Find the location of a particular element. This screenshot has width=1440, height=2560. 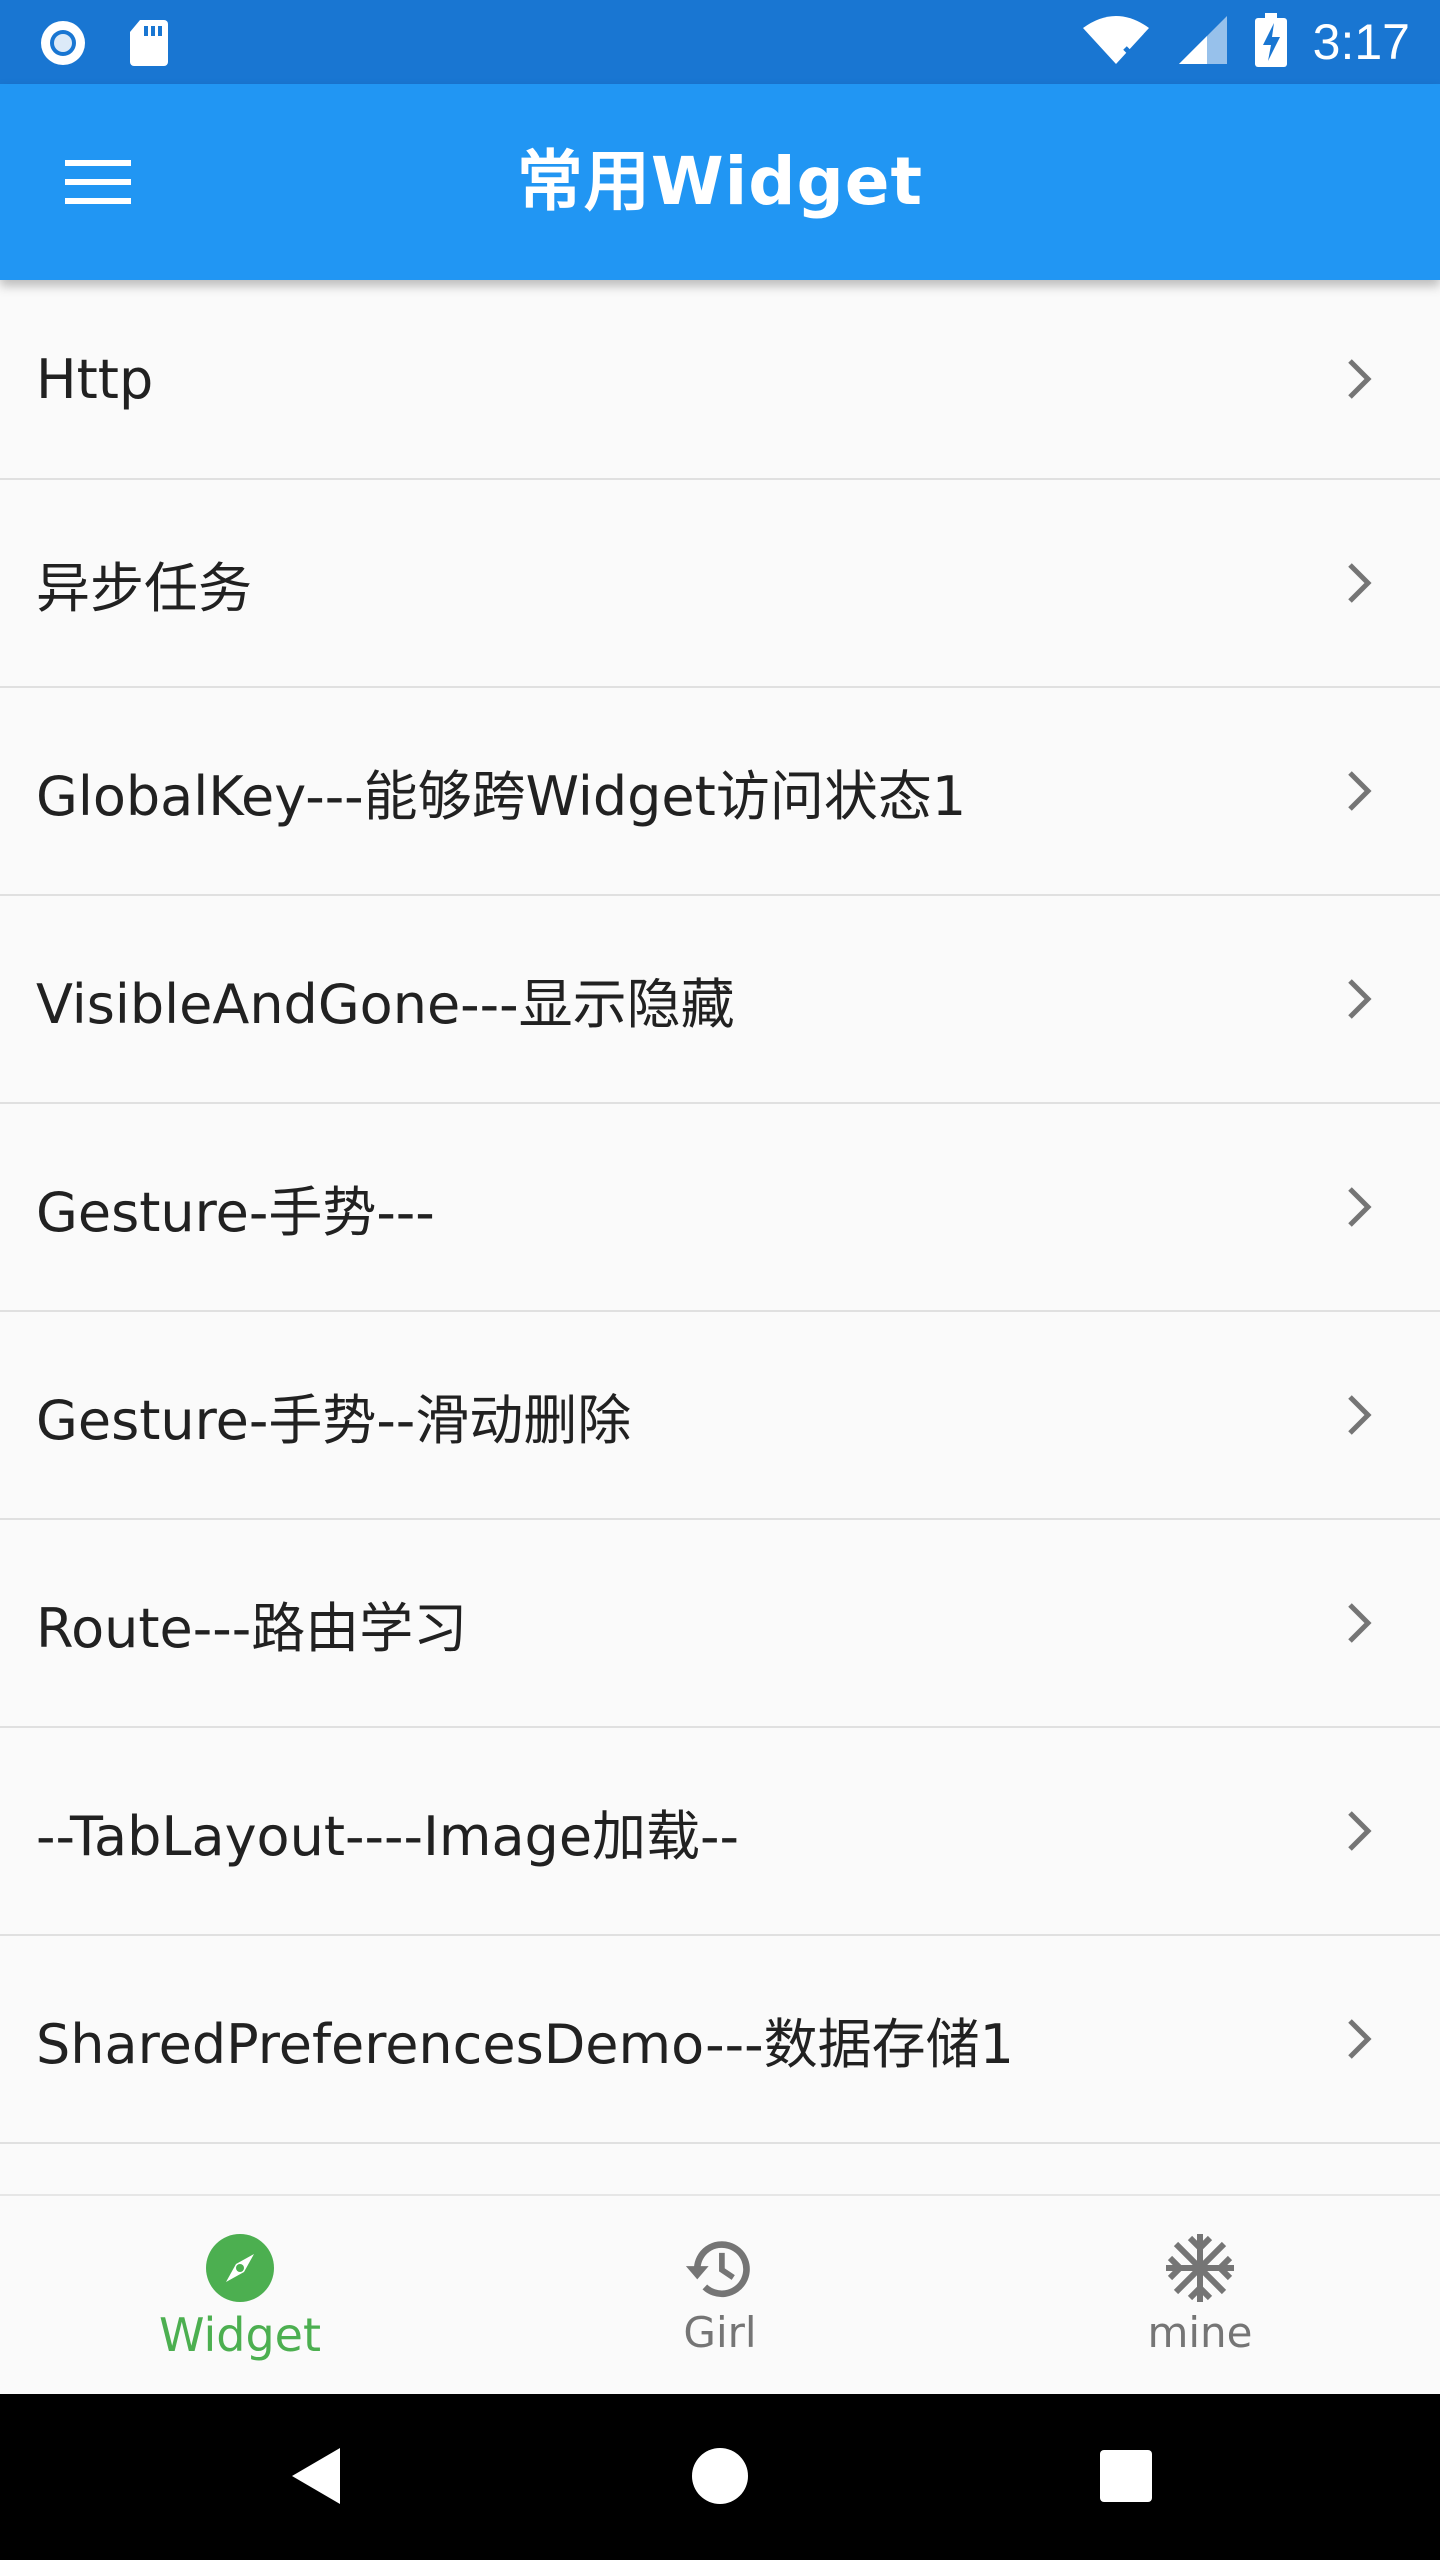

system-navigation-bar is located at coordinates (720, 2476).